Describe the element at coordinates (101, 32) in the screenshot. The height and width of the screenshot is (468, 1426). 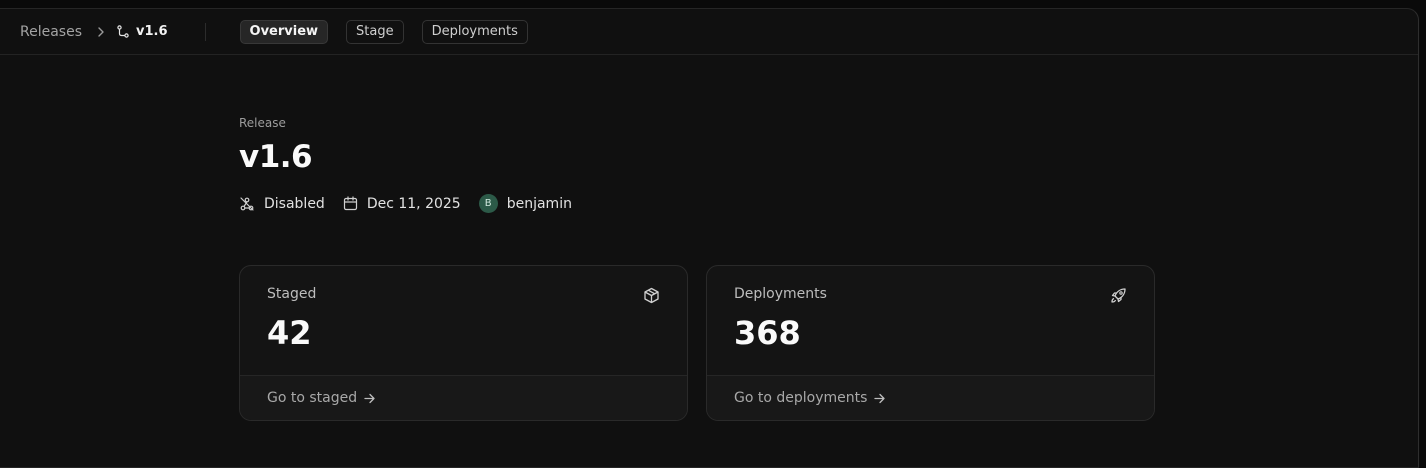
I see `chevron-right-icon` at that location.